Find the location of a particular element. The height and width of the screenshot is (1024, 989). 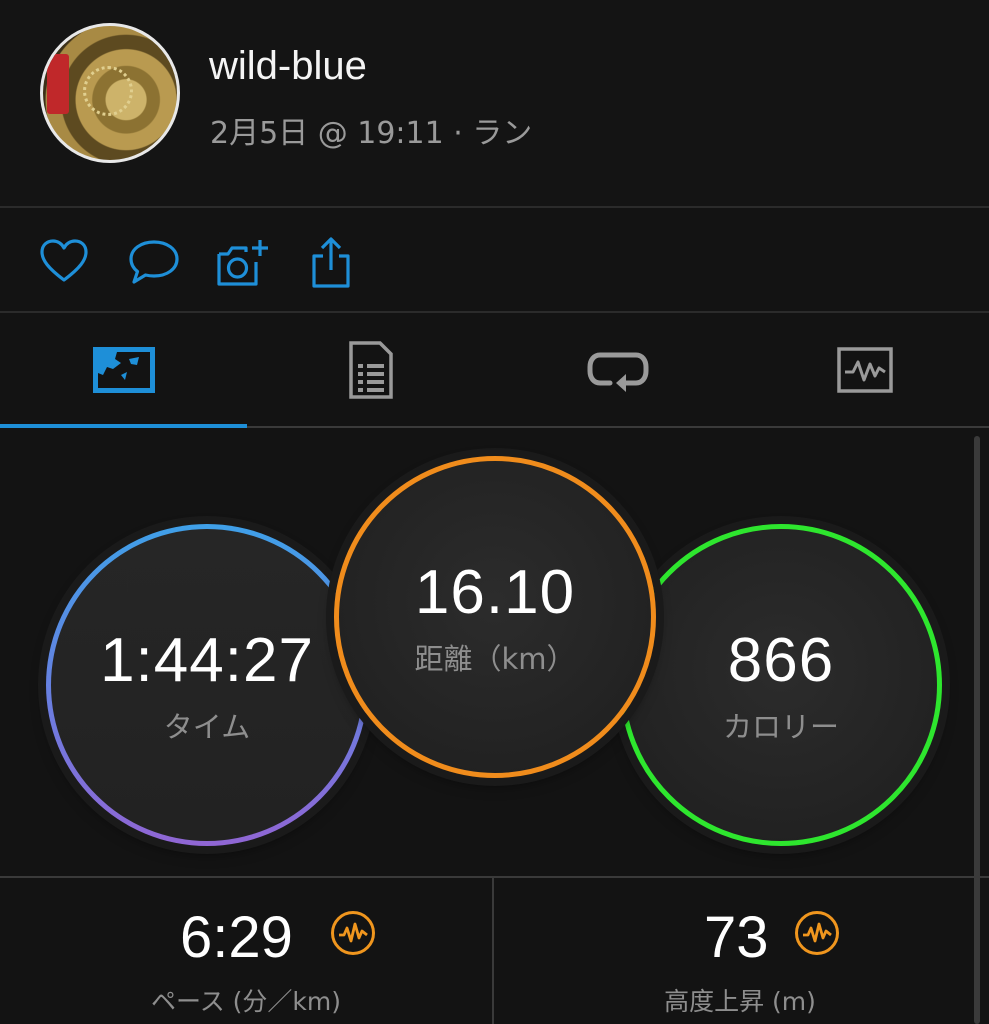

avatar-medal-detail is located at coordinates (108, 91).